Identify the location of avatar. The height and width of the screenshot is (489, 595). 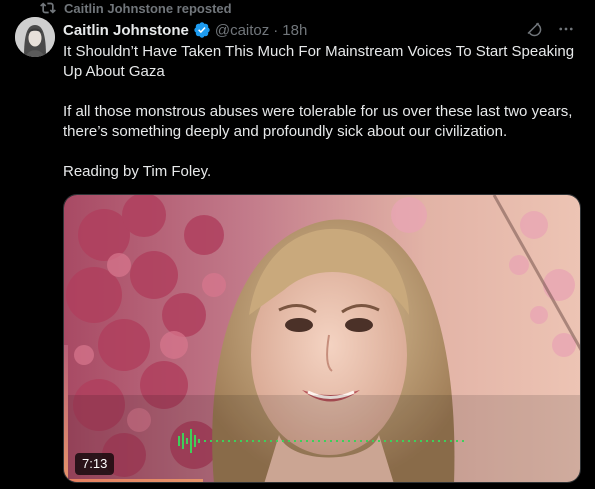
(35, 37).